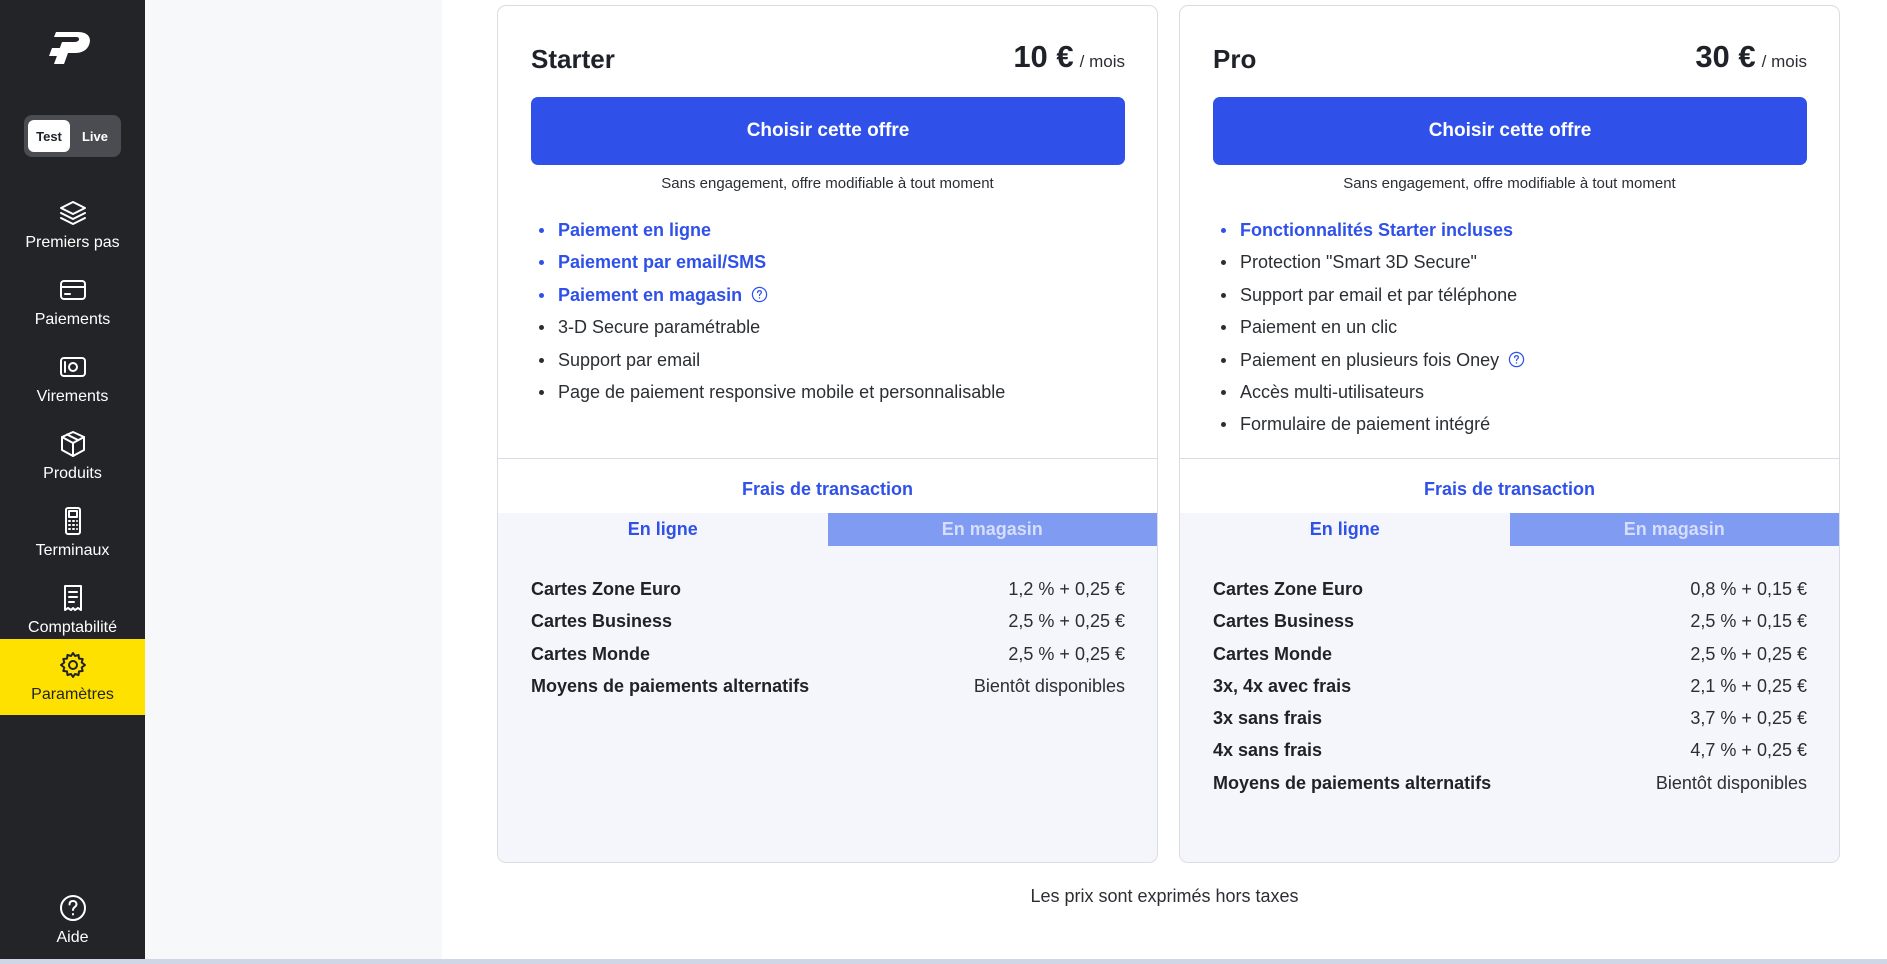  I want to click on plan-price: 30 € / mois, so click(1751, 57).